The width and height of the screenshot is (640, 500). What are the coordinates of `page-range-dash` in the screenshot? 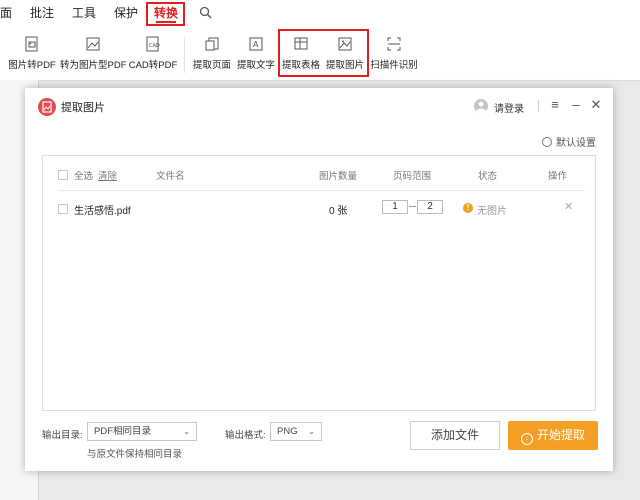 It's located at (412, 206).